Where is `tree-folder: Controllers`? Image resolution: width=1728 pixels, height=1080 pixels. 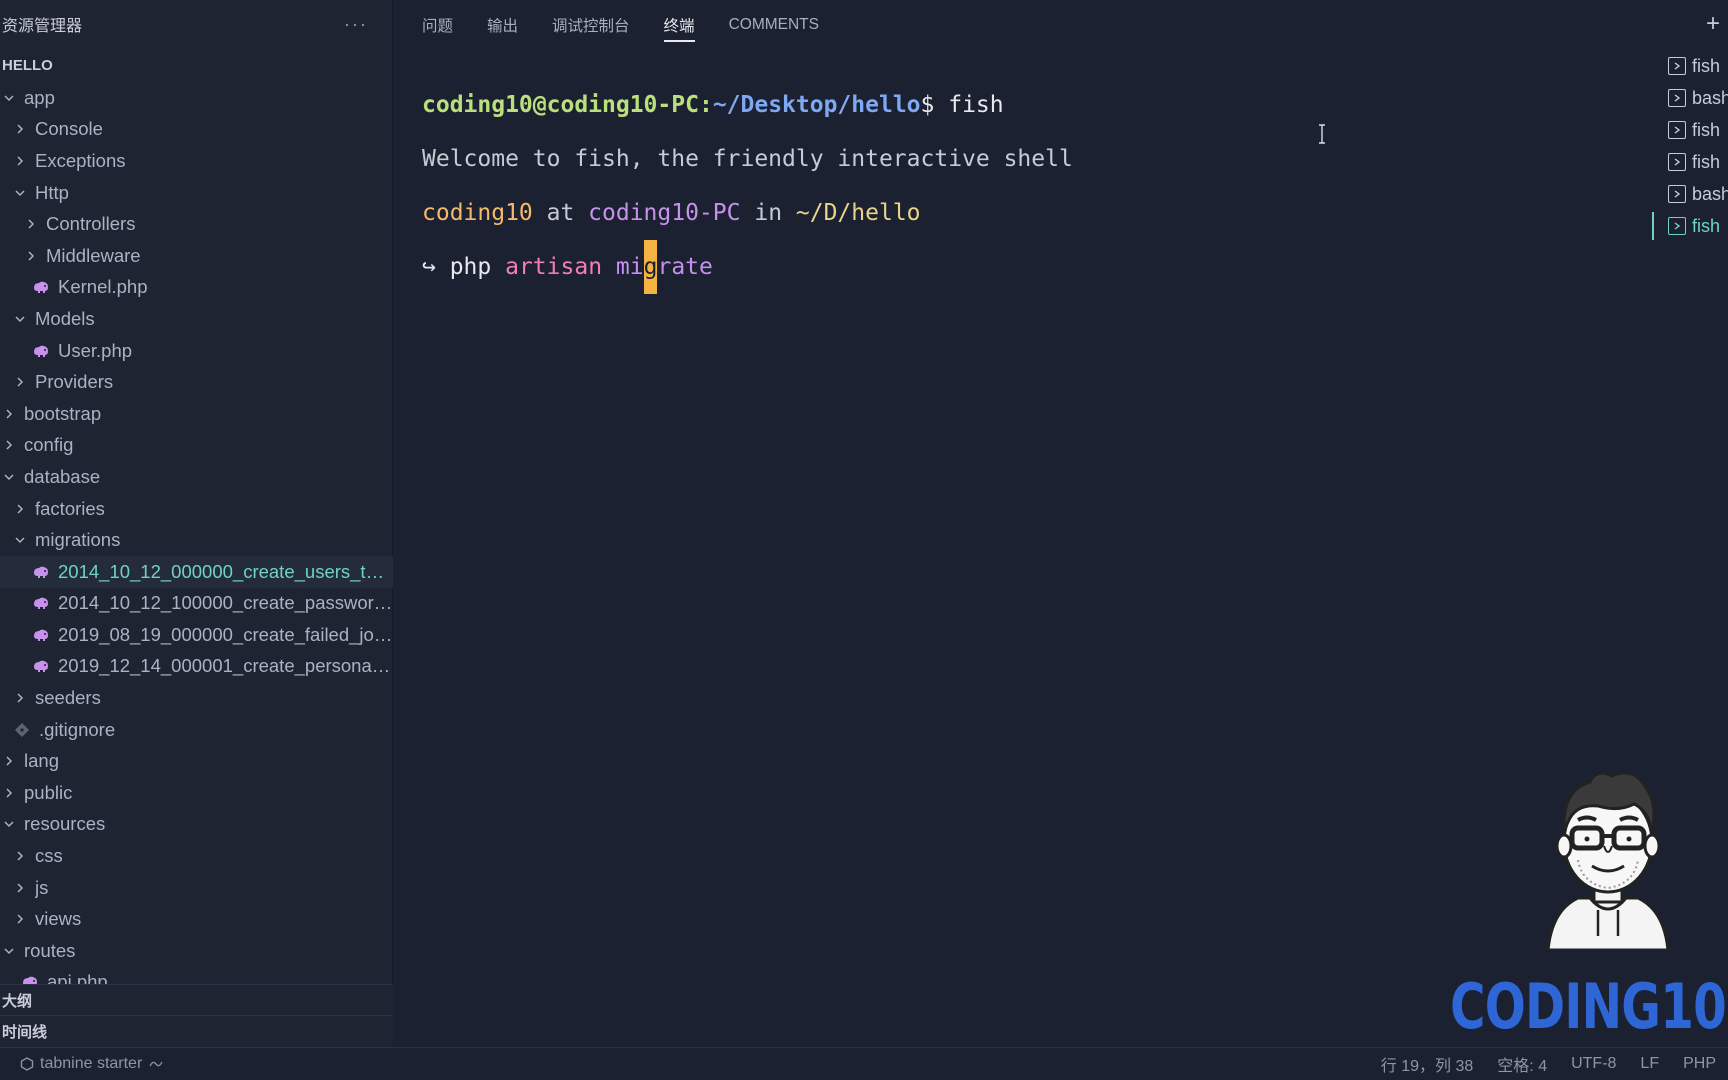 tree-folder: Controllers is located at coordinates (196, 224).